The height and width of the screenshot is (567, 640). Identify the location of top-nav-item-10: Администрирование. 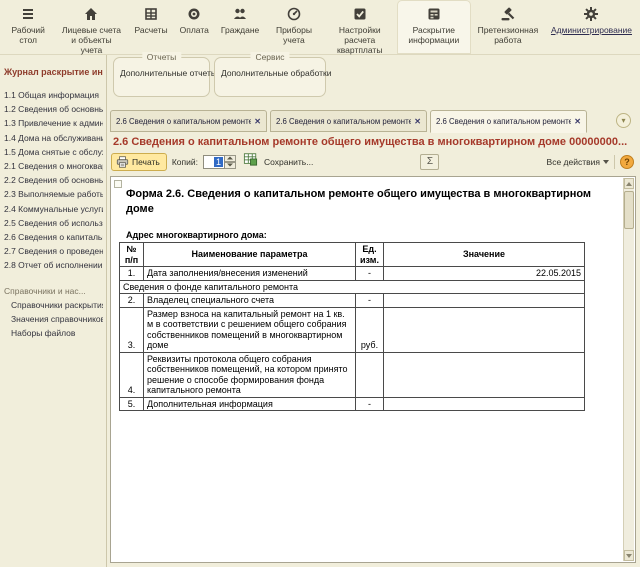
(591, 27).